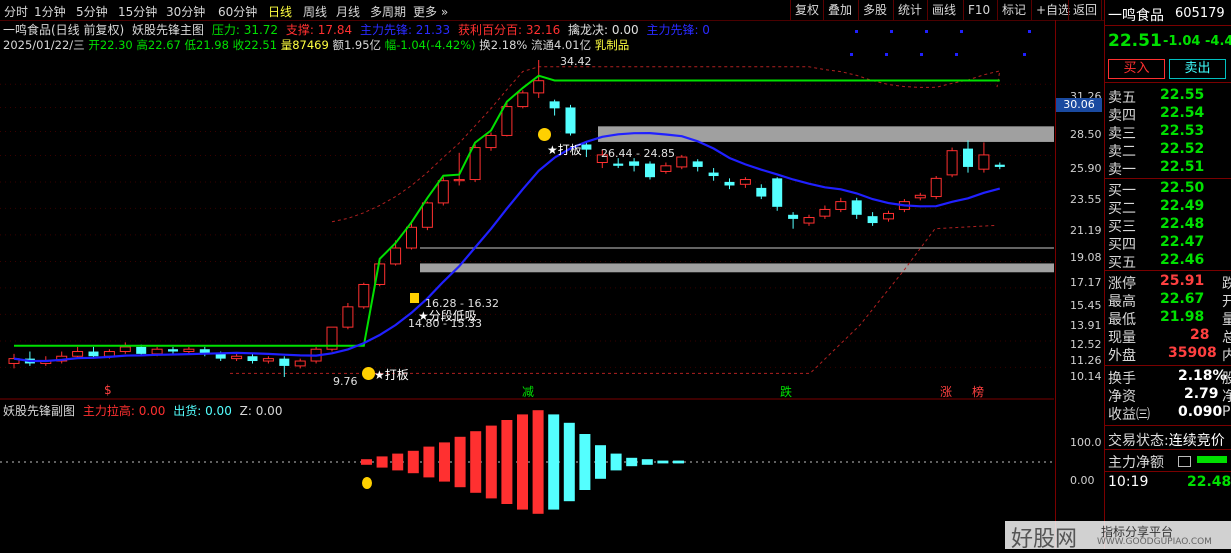 Image resolution: width=1231 pixels, height=553 pixels. Describe the element at coordinates (1156, 243) in the screenshot. I see `buy-level-4: 买四 22.47` at that location.